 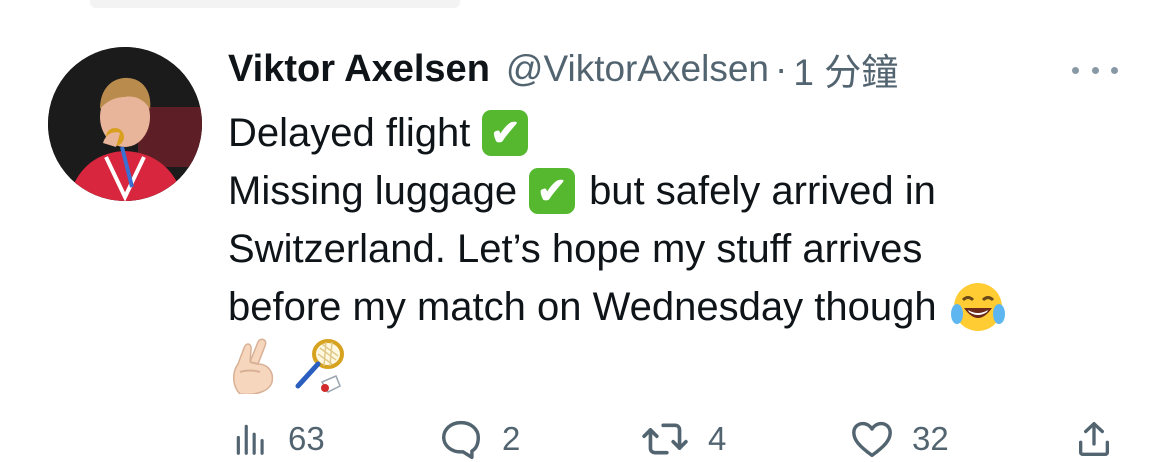 I want to click on tweet-actions: 63 2 4 32, so click(x=678, y=439).